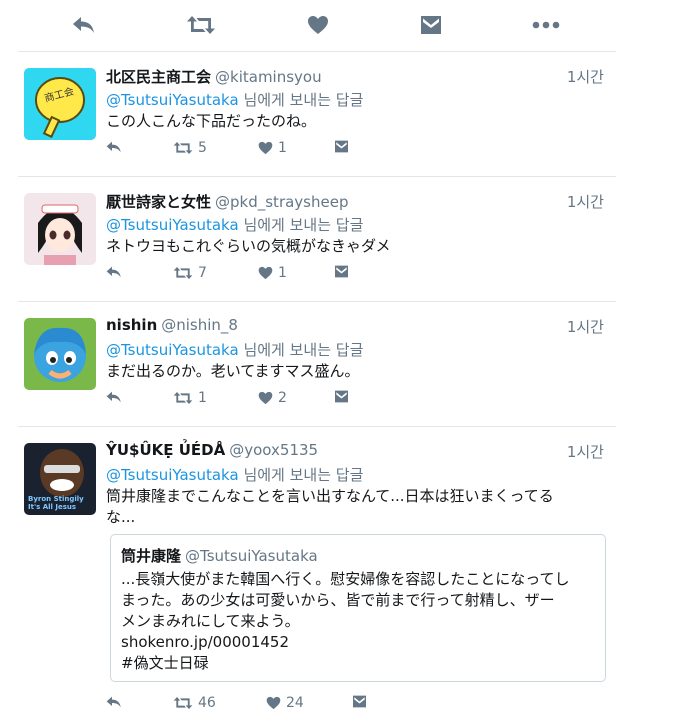 This screenshot has height=728, width=690. Describe the element at coordinates (295, 703) in the screenshot. I see `like-count: 24` at that location.